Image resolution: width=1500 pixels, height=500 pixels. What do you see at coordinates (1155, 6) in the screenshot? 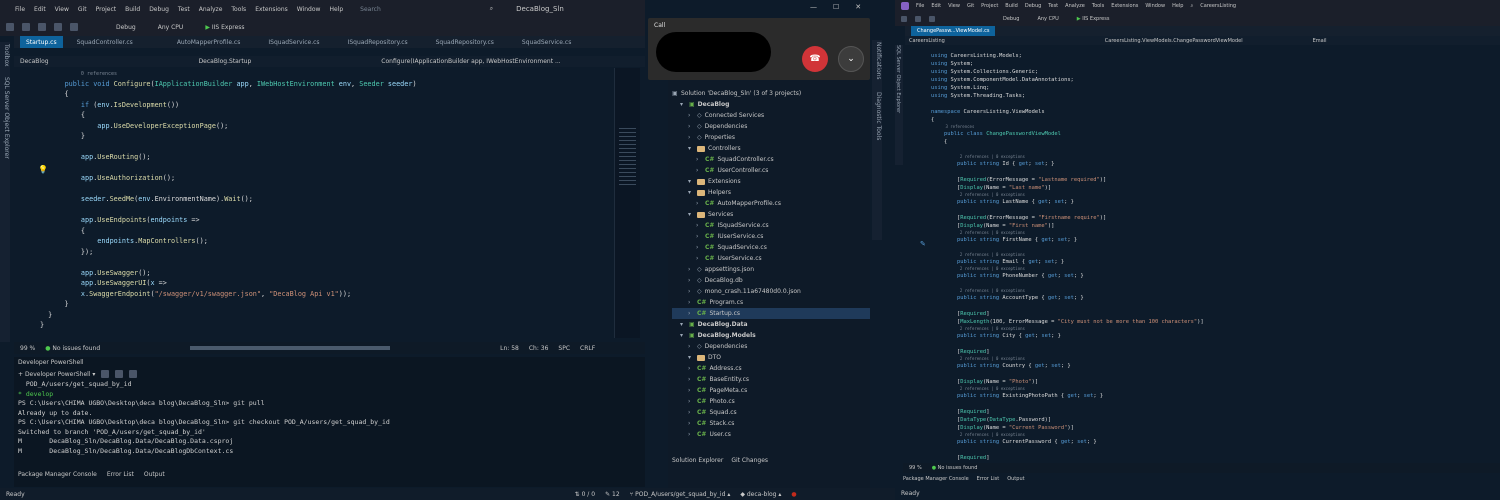
I see `right-menu-window: Window` at bounding box center [1155, 6].